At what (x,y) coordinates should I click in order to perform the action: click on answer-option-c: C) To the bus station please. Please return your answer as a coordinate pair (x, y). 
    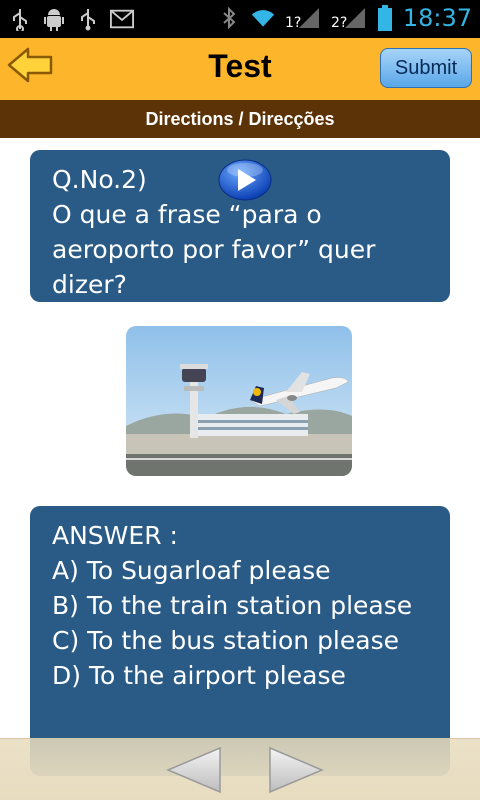
    Looking at the image, I should click on (240, 640).